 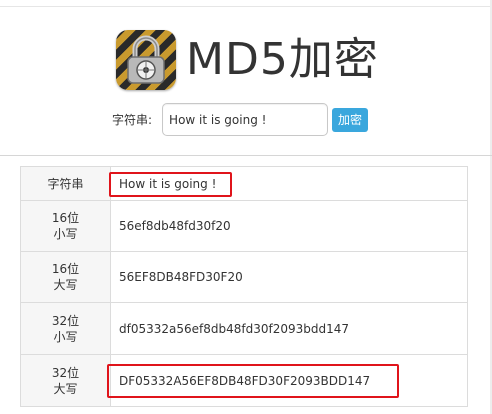 I want to click on row-key: 32位 大写, so click(x=65, y=380).